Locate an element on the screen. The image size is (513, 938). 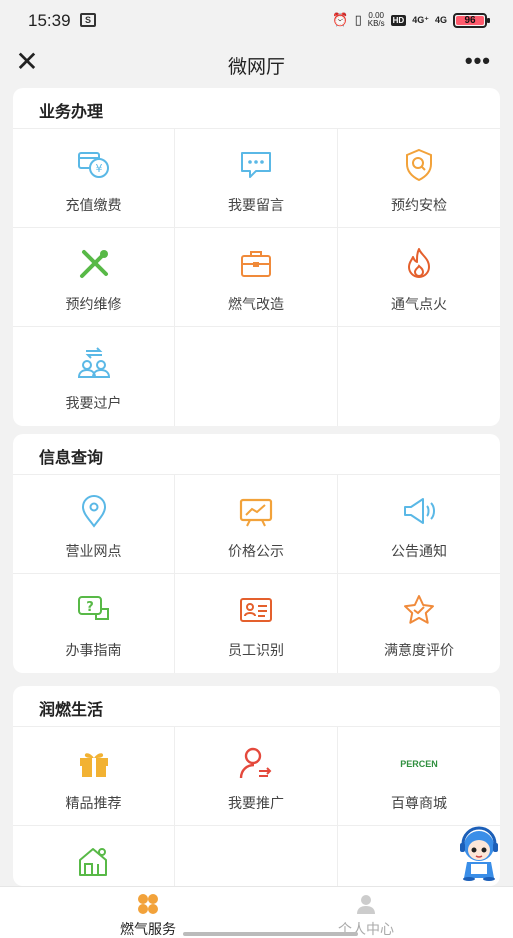
tab-label: 燃气服务 is located at coordinates (148, 929).